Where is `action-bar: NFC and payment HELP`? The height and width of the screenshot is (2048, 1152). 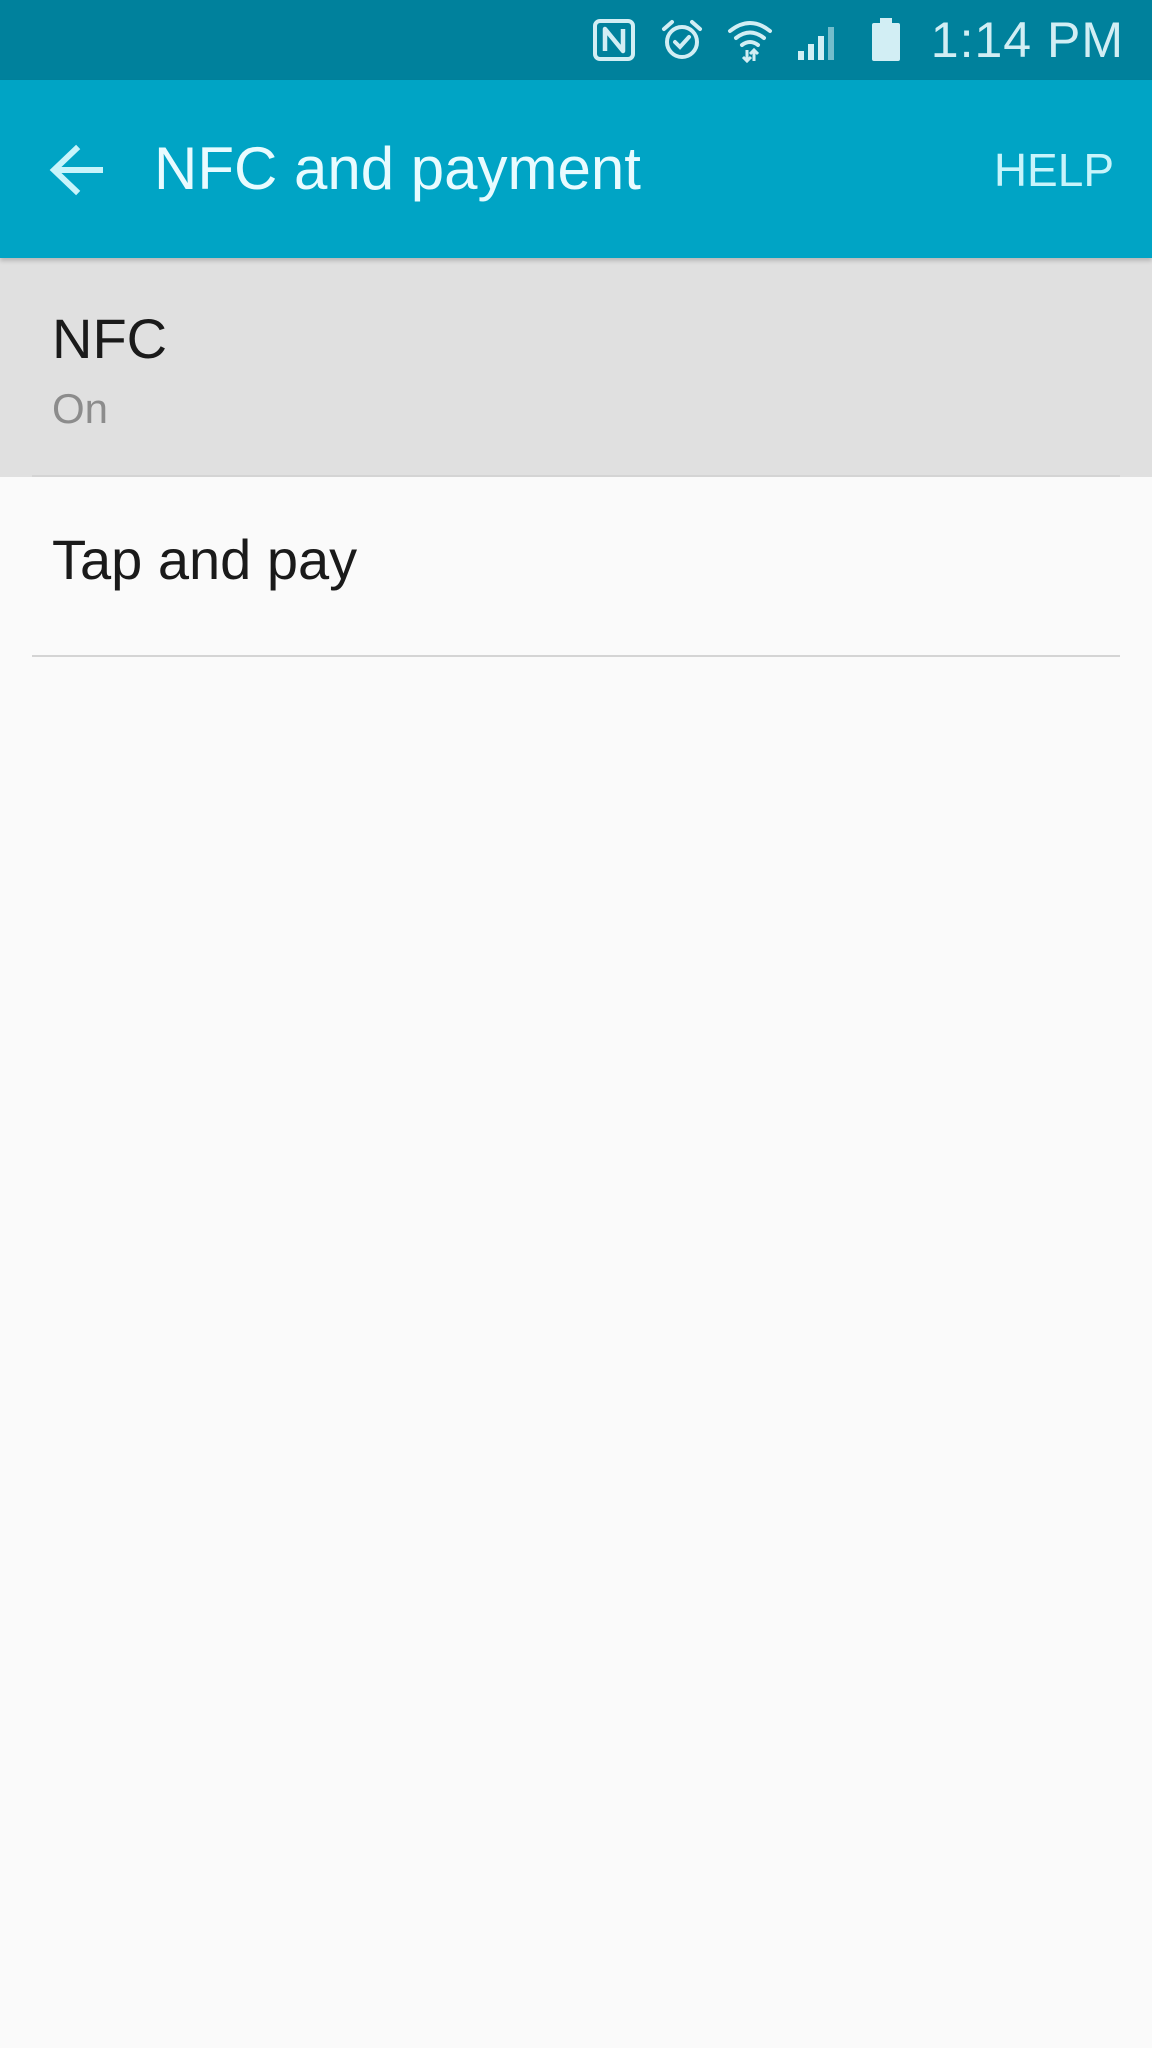 action-bar: NFC and payment HELP is located at coordinates (576, 169).